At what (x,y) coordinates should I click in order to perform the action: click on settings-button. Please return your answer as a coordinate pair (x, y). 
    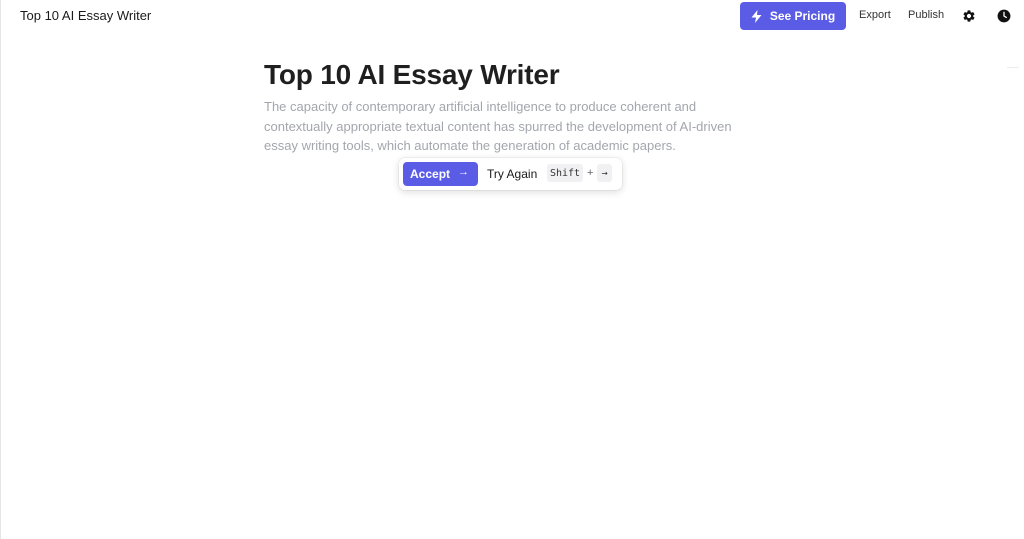
    Looking at the image, I should click on (969, 16).